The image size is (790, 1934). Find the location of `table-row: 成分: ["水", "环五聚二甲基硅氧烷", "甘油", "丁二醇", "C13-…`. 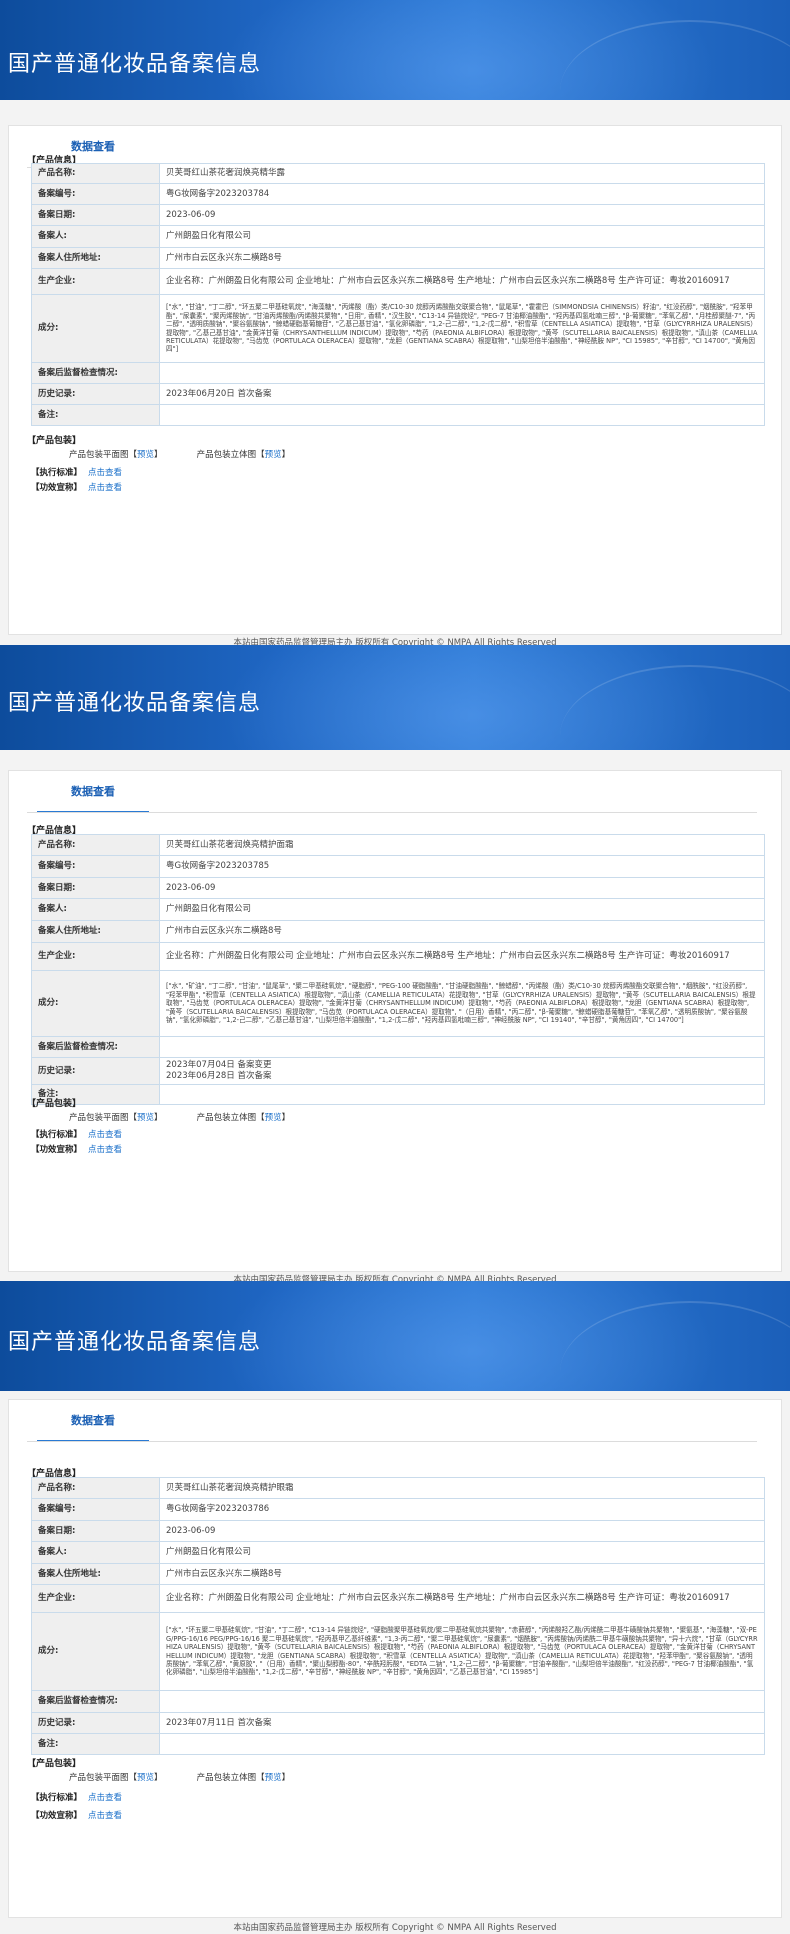

table-row: 成分: ["水", "环五聚二甲基硅氧烷", "甘油", "丁二醇", "C13-… is located at coordinates (398, 1651).